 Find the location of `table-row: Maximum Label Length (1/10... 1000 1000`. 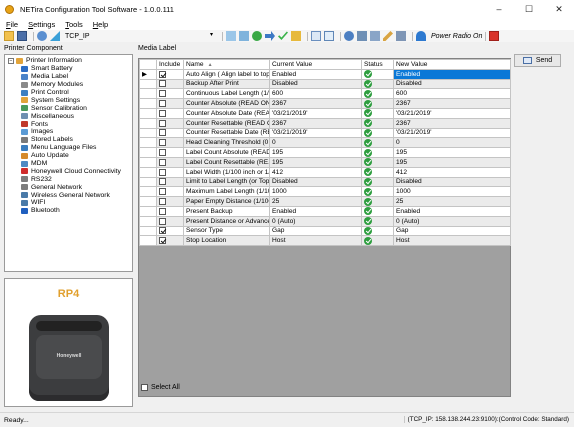

table-row: Maximum Label Length (1/10... 1000 1000 is located at coordinates (325, 192).